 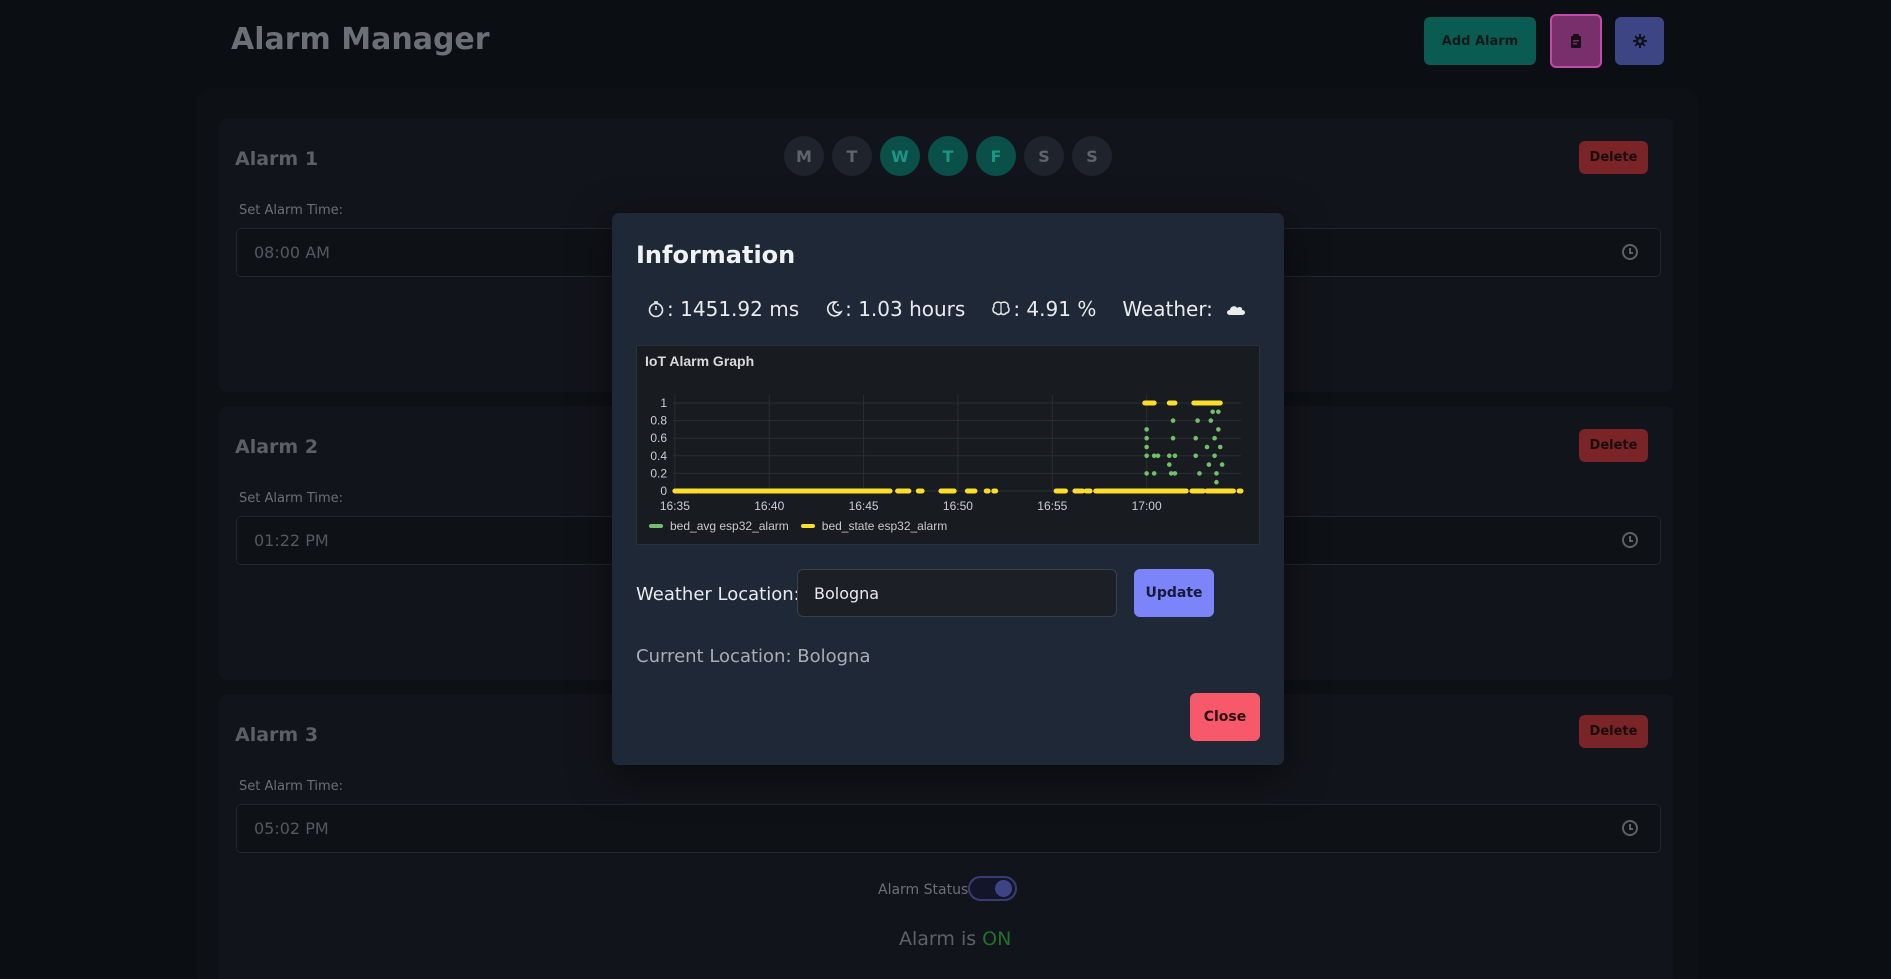 I want to click on y-tick-label: 0.2, so click(x=658, y=473).